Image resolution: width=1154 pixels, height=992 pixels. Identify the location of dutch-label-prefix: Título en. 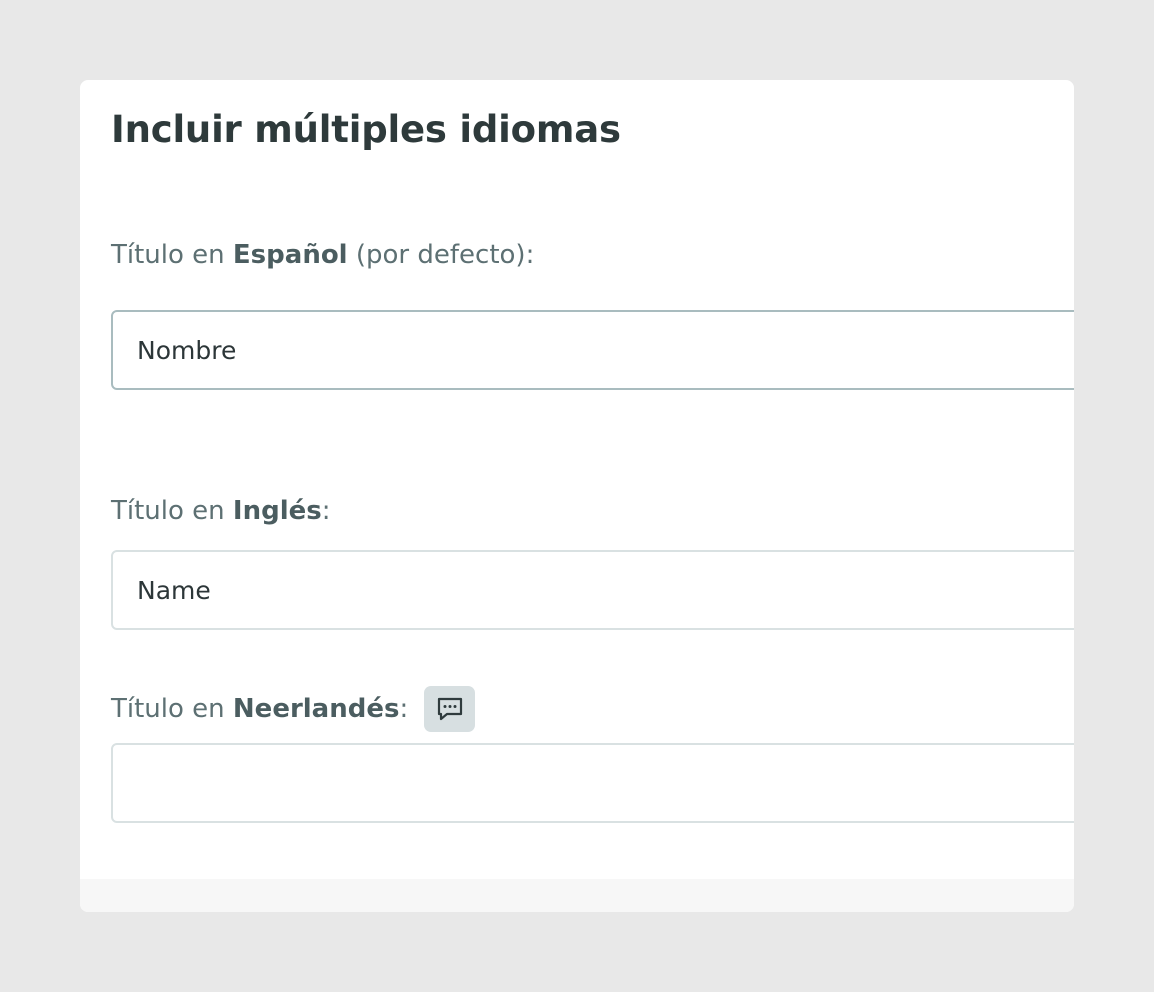
(172, 709).